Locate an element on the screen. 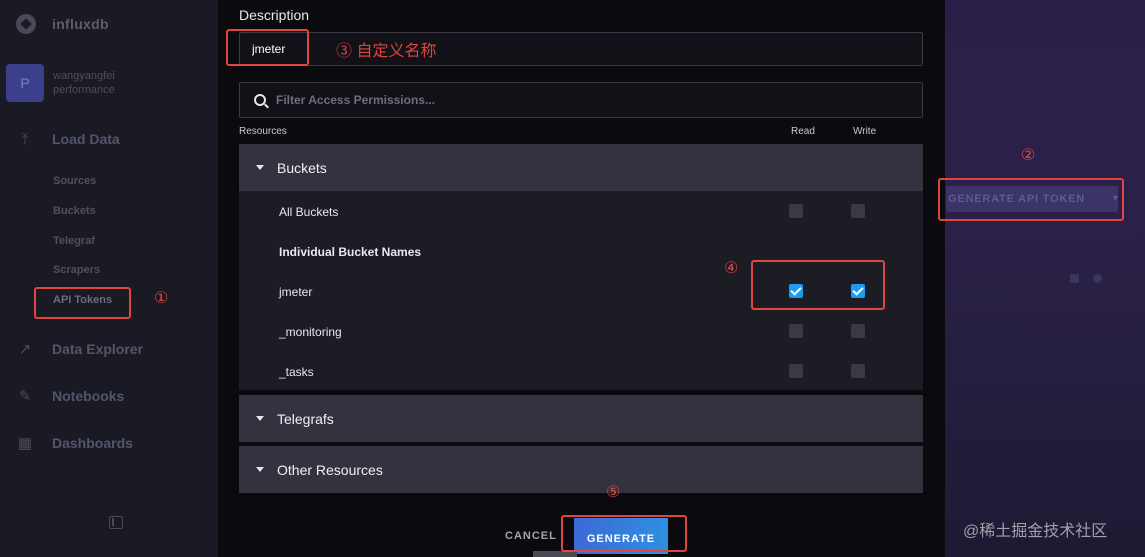  annotation-label-2: ② is located at coordinates (1028, 155).